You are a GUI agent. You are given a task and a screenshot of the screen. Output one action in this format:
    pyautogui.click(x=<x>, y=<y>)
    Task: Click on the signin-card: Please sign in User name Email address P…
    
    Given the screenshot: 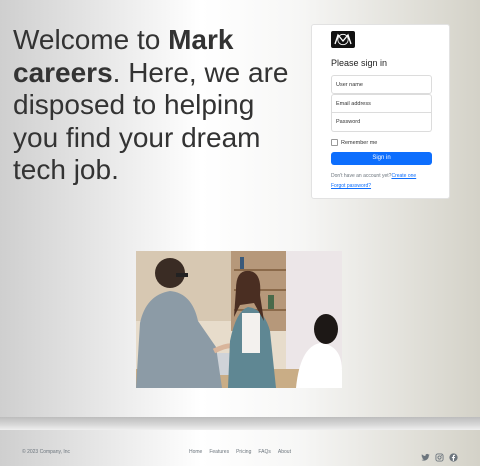 What is the action you would take?
    pyautogui.click(x=380, y=111)
    